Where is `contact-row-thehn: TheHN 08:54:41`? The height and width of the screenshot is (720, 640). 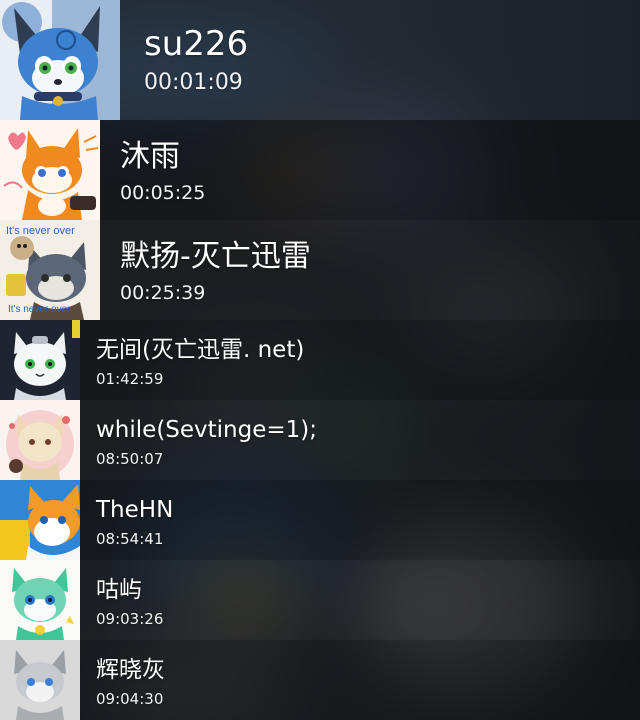 contact-row-thehn: TheHN 08:54:41 is located at coordinates (320, 520).